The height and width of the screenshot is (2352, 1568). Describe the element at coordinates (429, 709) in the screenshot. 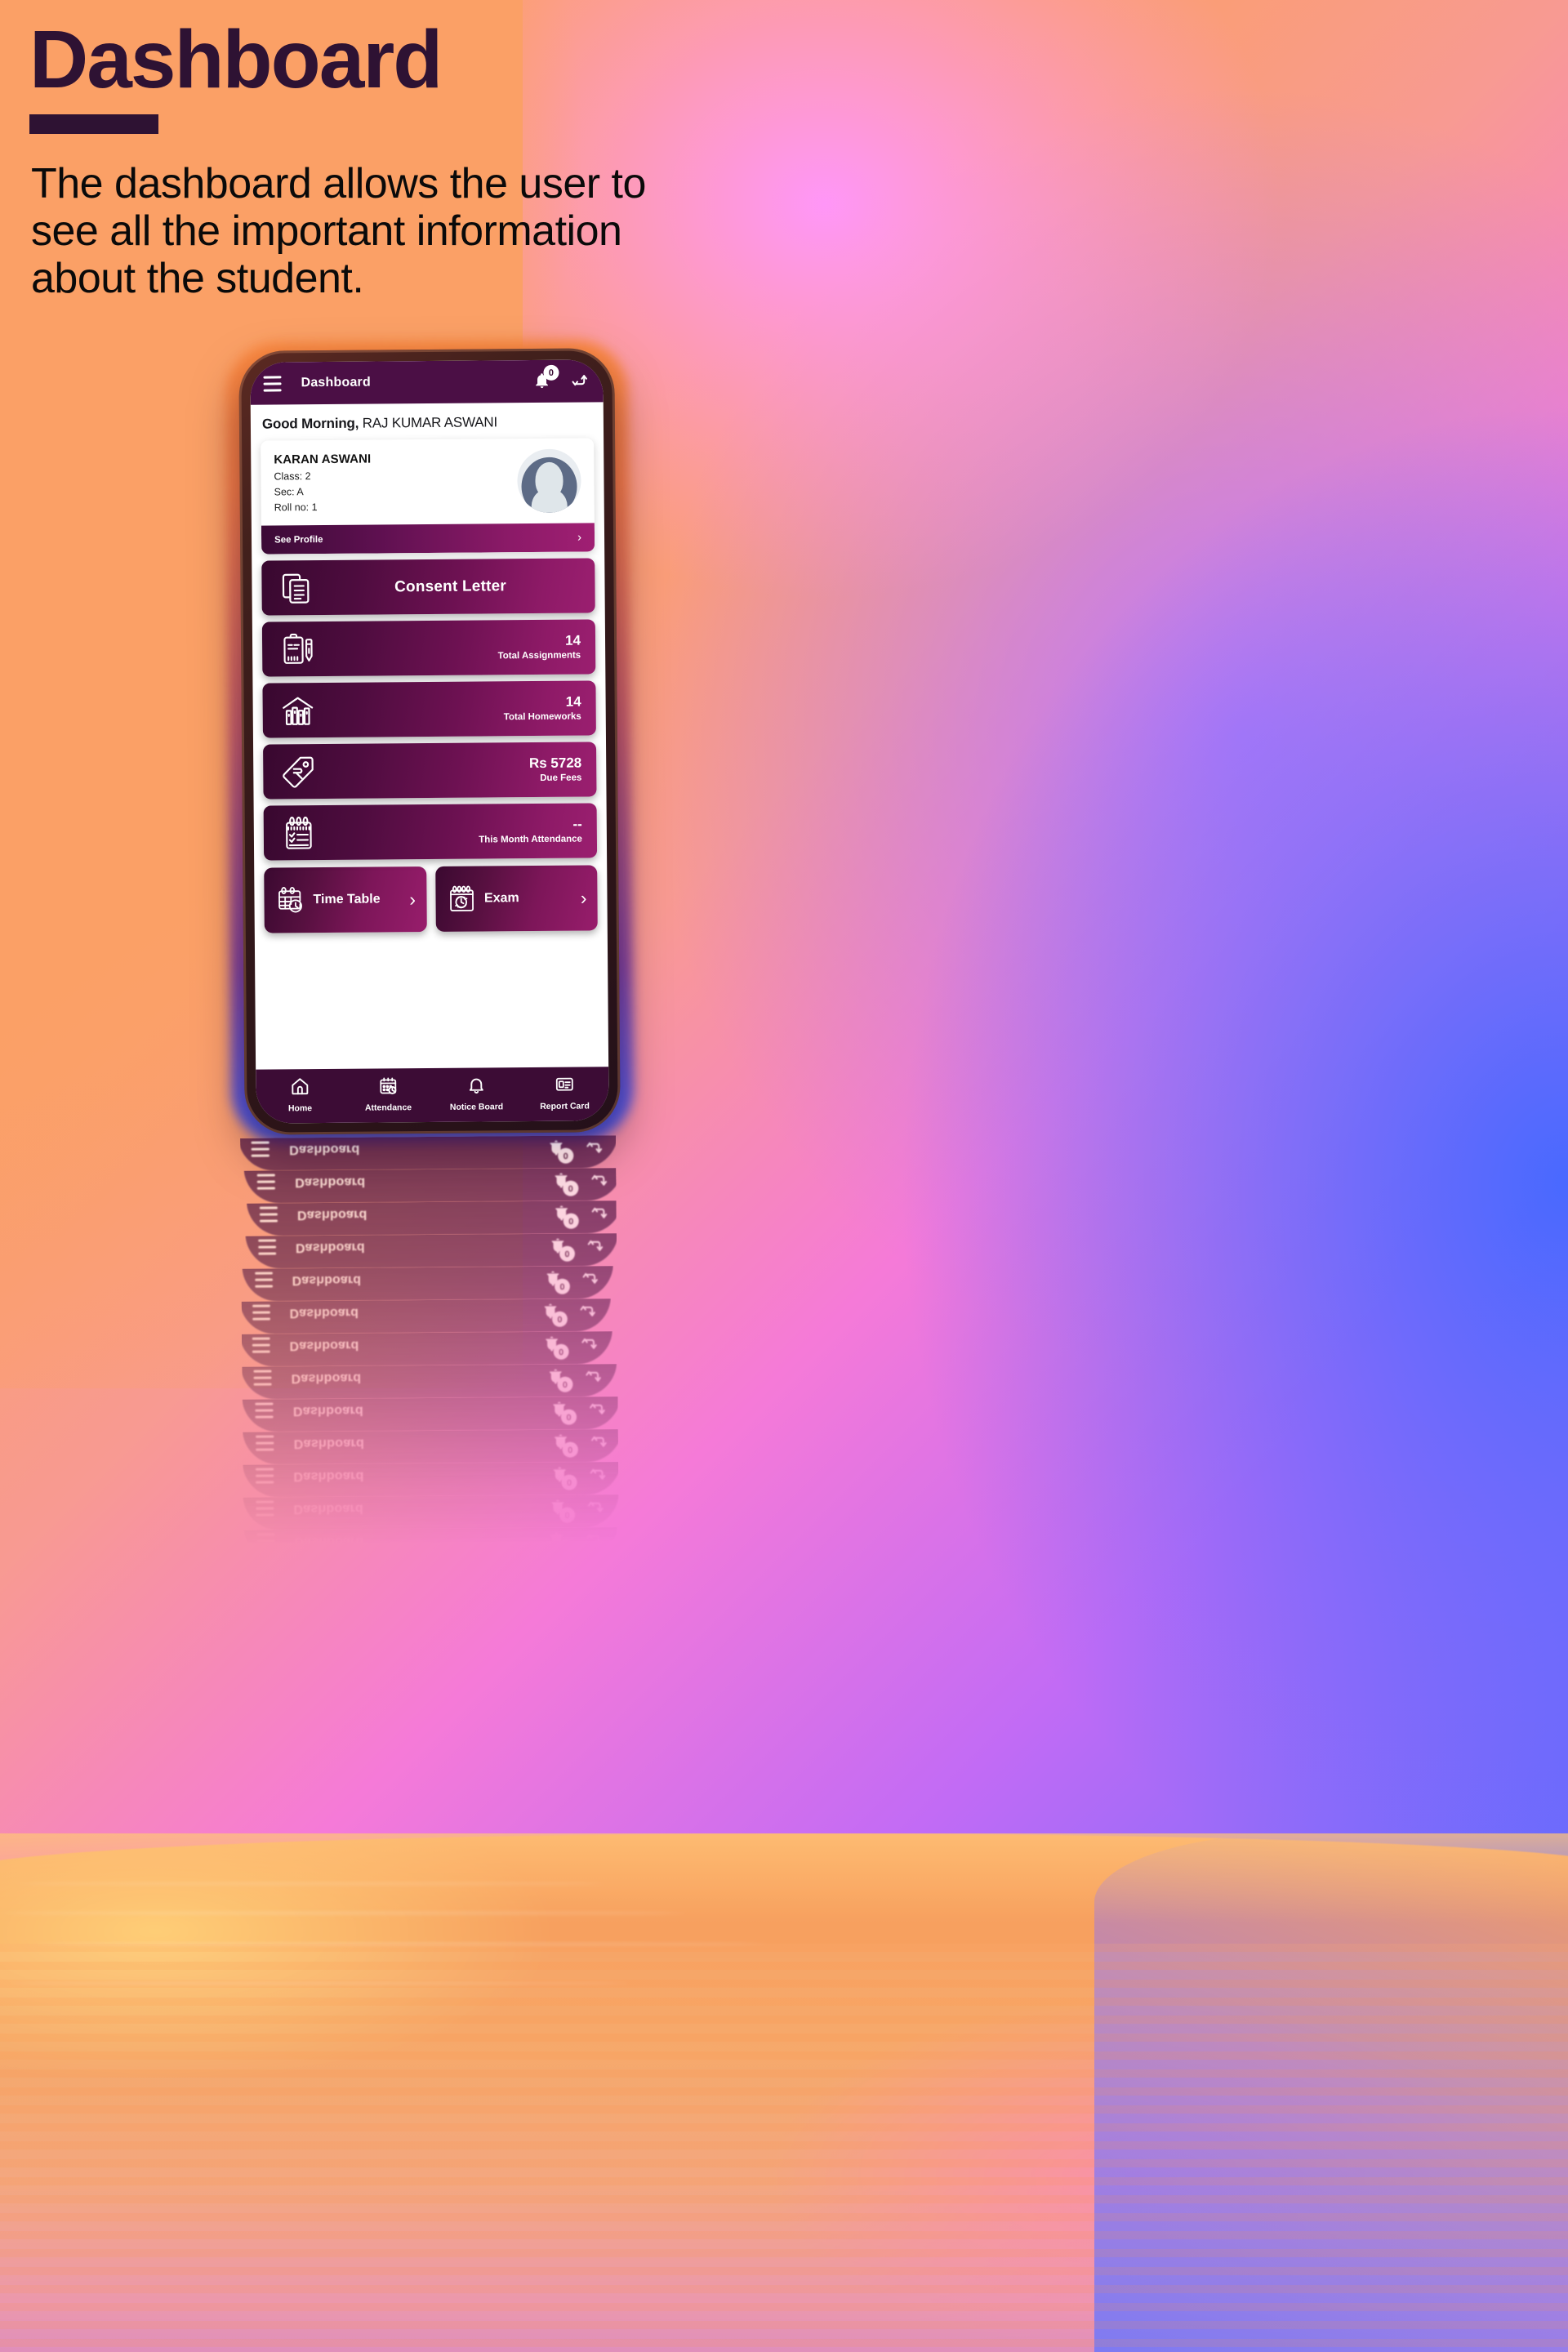

I see `tile-total-homeworks: 14 Total Homeworks` at that location.